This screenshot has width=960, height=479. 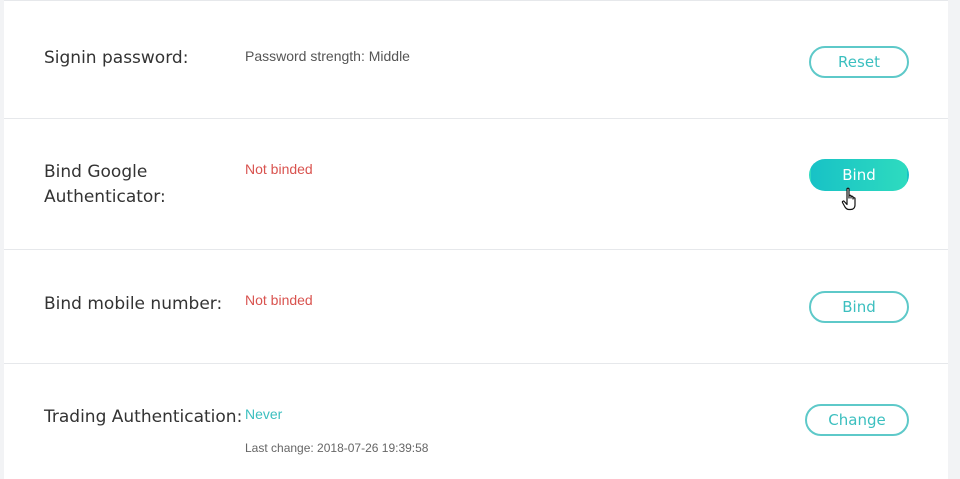 What do you see at coordinates (279, 300) in the screenshot?
I see `mobile-number-status: Not binded` at bounding box center [279, 300].